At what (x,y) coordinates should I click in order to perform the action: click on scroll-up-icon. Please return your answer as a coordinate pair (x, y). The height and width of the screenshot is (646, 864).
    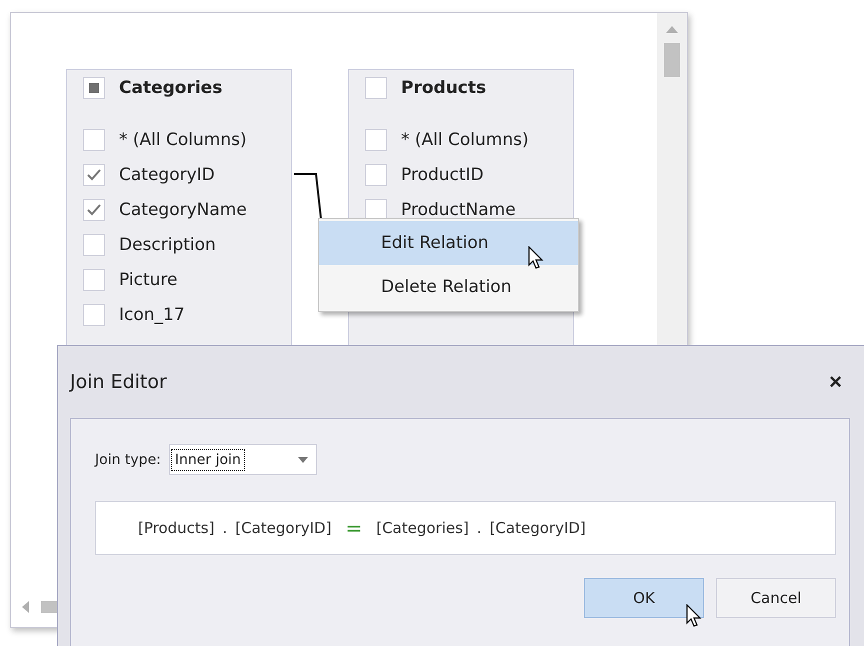
    Looking at the image, I should click on (672, 29).